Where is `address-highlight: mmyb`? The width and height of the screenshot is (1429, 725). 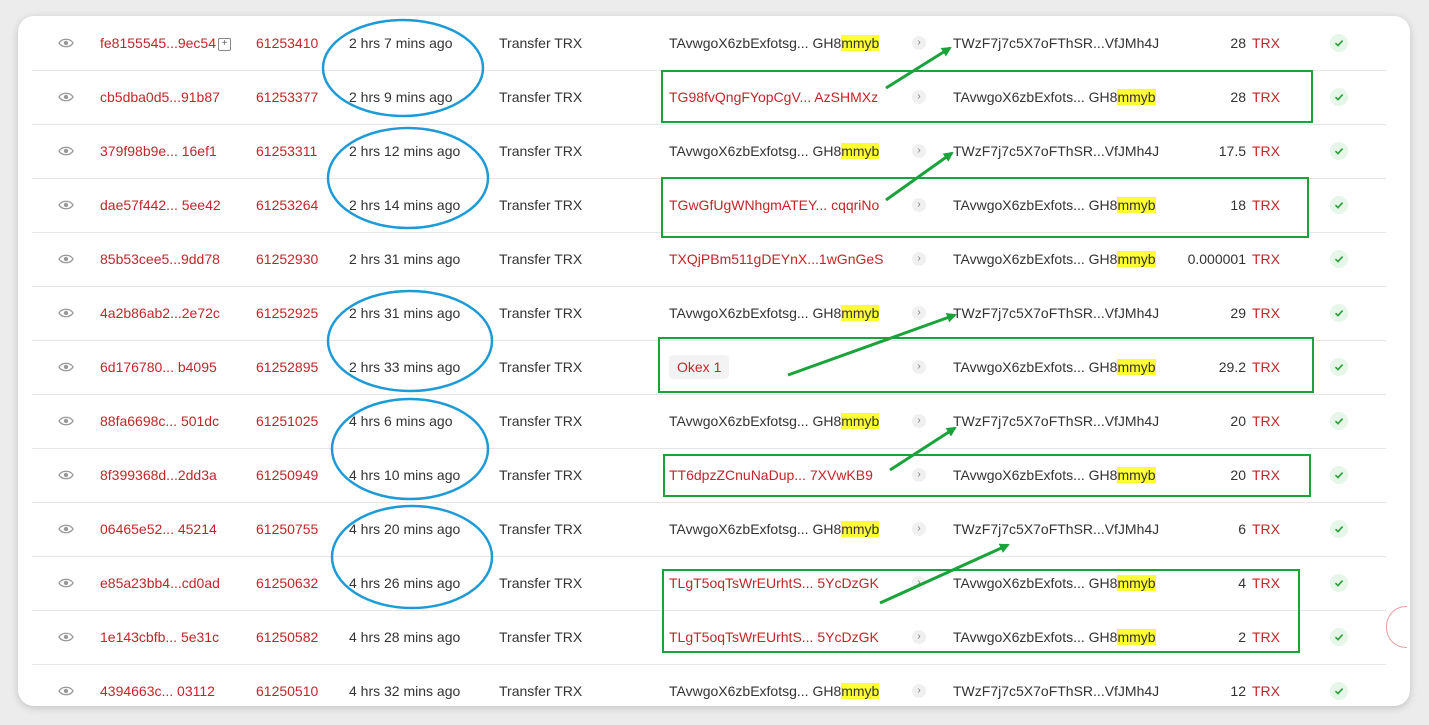 address-highlight: mmyb is located at coordinates (860, 43).